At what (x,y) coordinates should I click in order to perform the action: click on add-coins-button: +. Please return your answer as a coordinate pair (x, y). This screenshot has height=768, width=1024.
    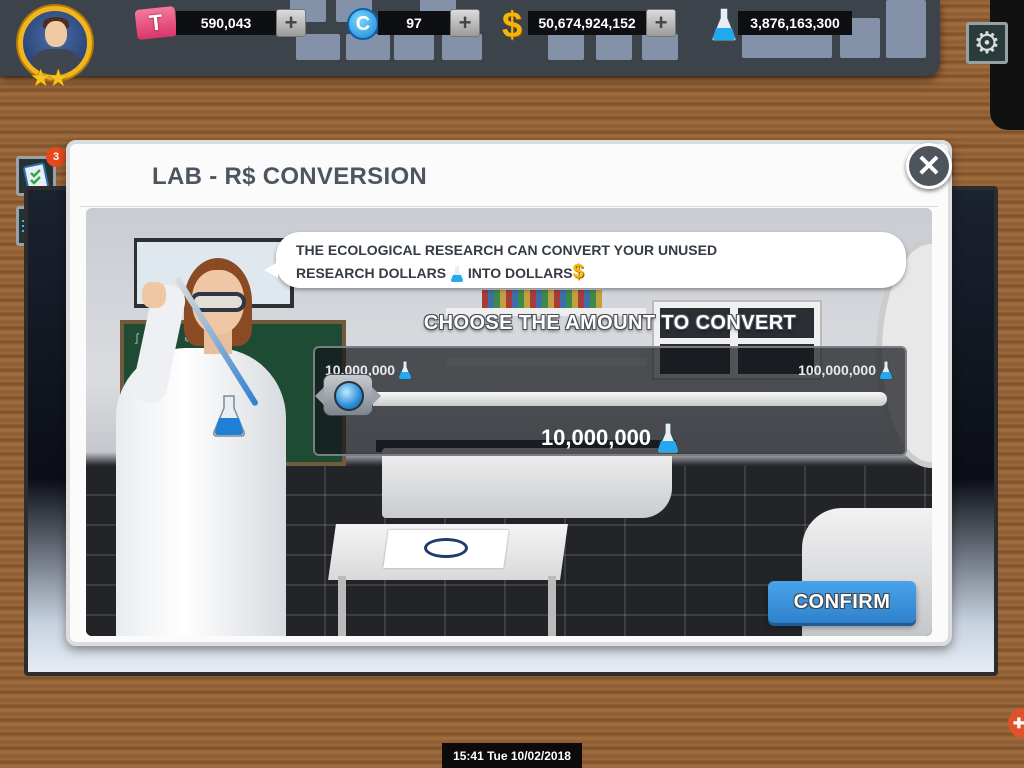
    Looking at the image, I should click on (465, 23).